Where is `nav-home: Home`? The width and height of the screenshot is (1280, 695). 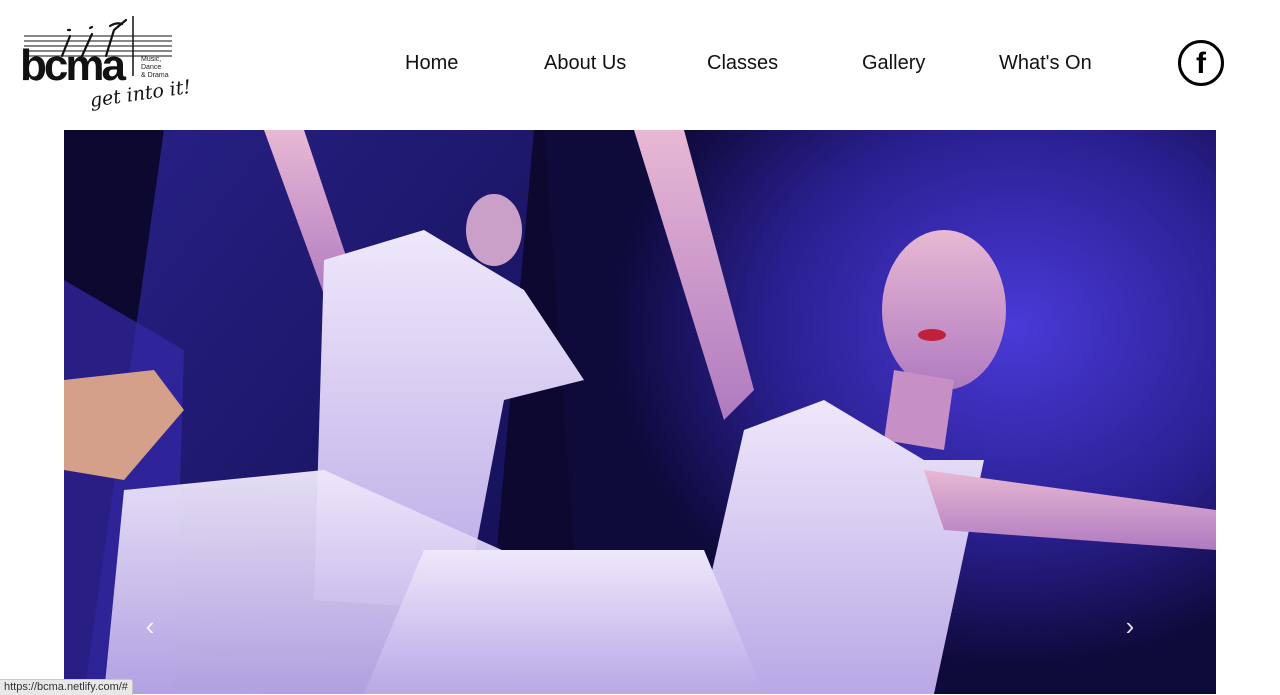
nav-home: Home is located at coordinates (431, 63).